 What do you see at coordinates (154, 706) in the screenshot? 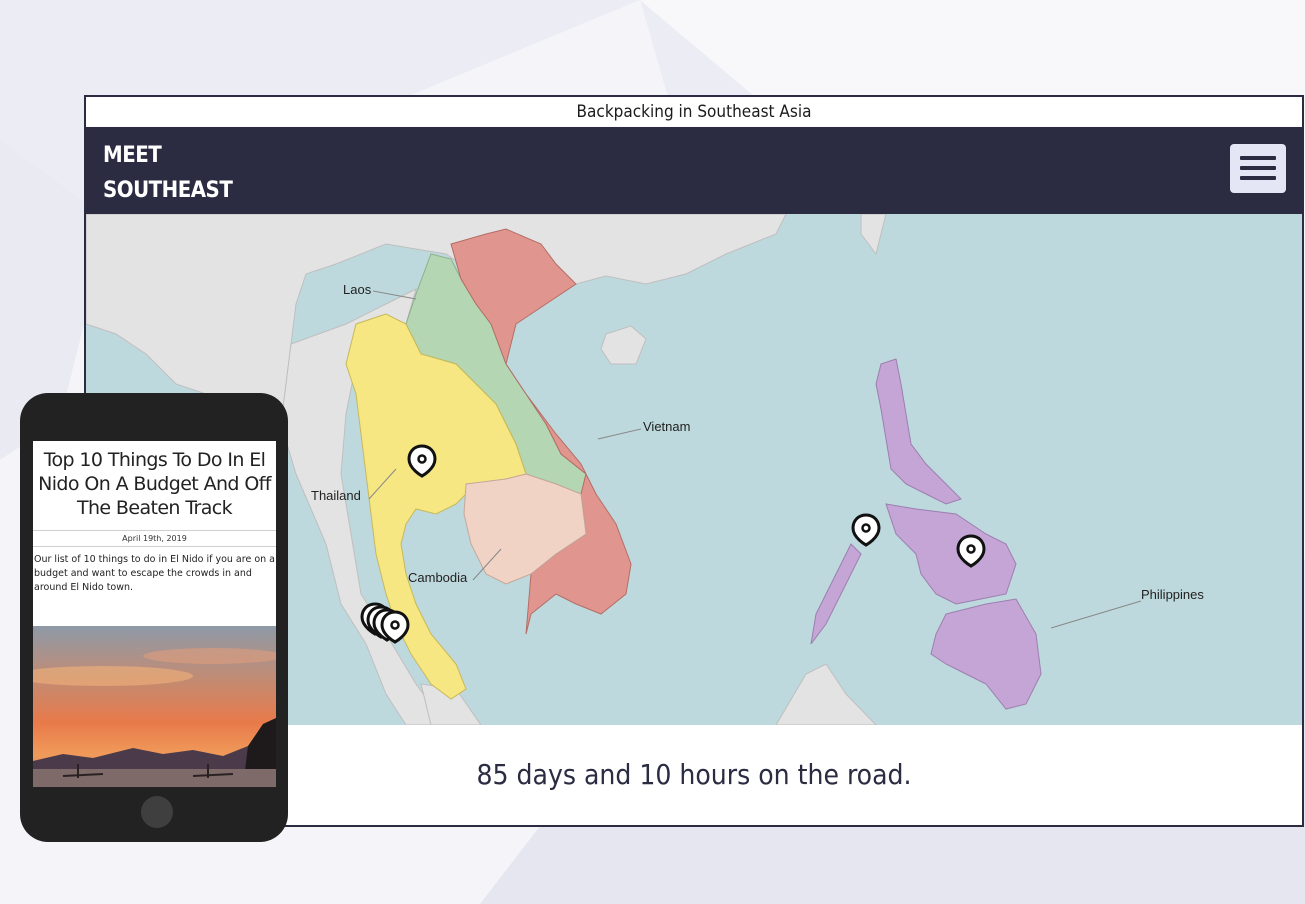
I see `article-sunset-photo` at bounding box center [154, 706].